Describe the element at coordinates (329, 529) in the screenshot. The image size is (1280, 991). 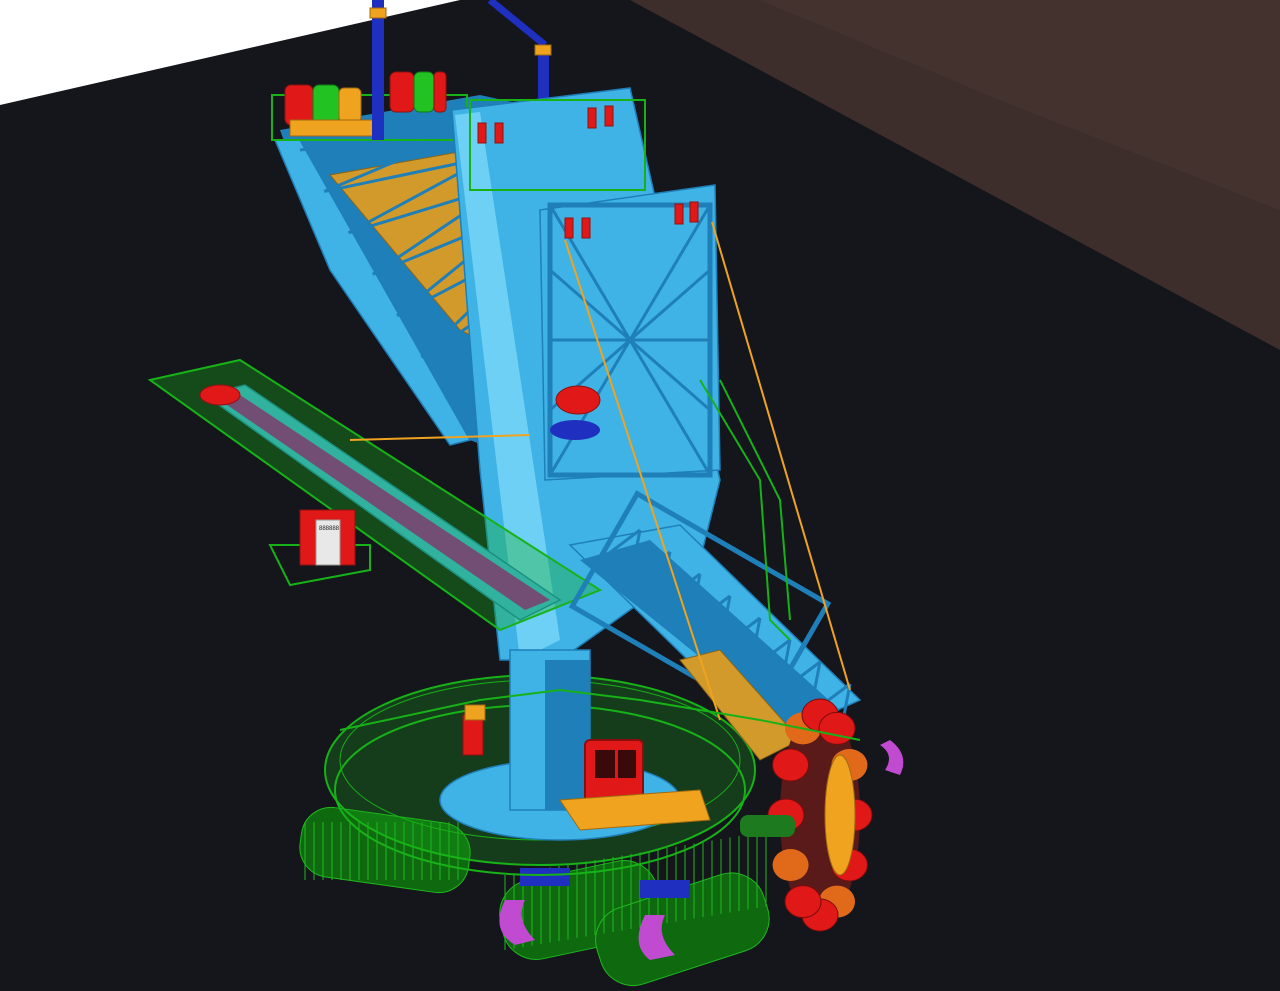
I see `pad-tag-text: 888888` at that location.